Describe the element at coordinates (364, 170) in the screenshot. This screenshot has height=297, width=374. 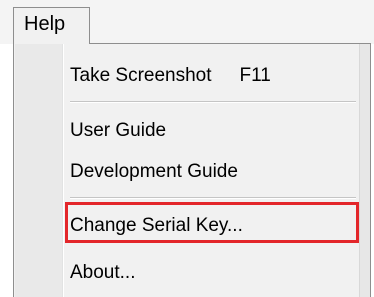
I see `menu-right-edge` at that location.